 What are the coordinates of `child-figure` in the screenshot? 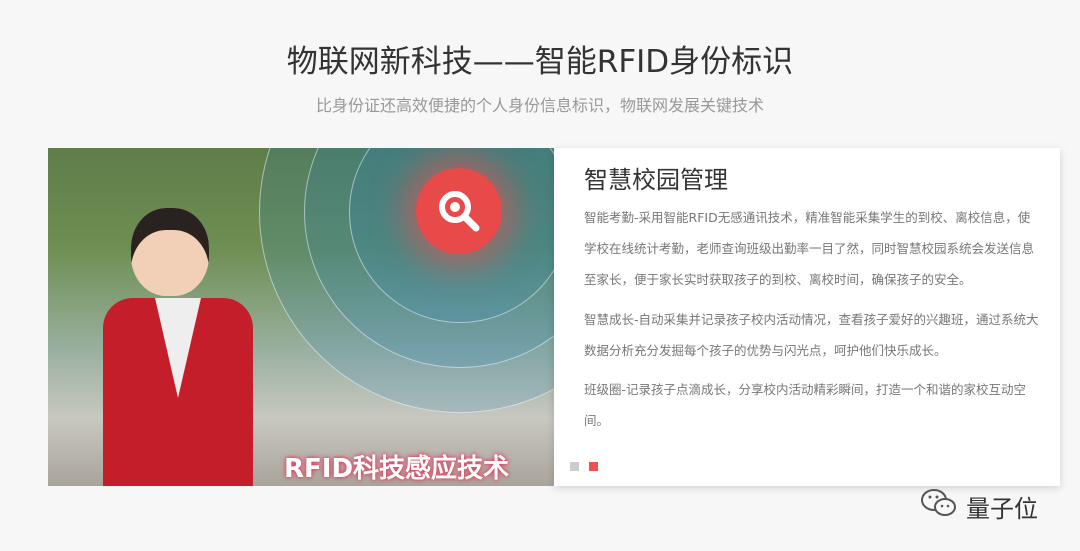 It's located at (178, 347).